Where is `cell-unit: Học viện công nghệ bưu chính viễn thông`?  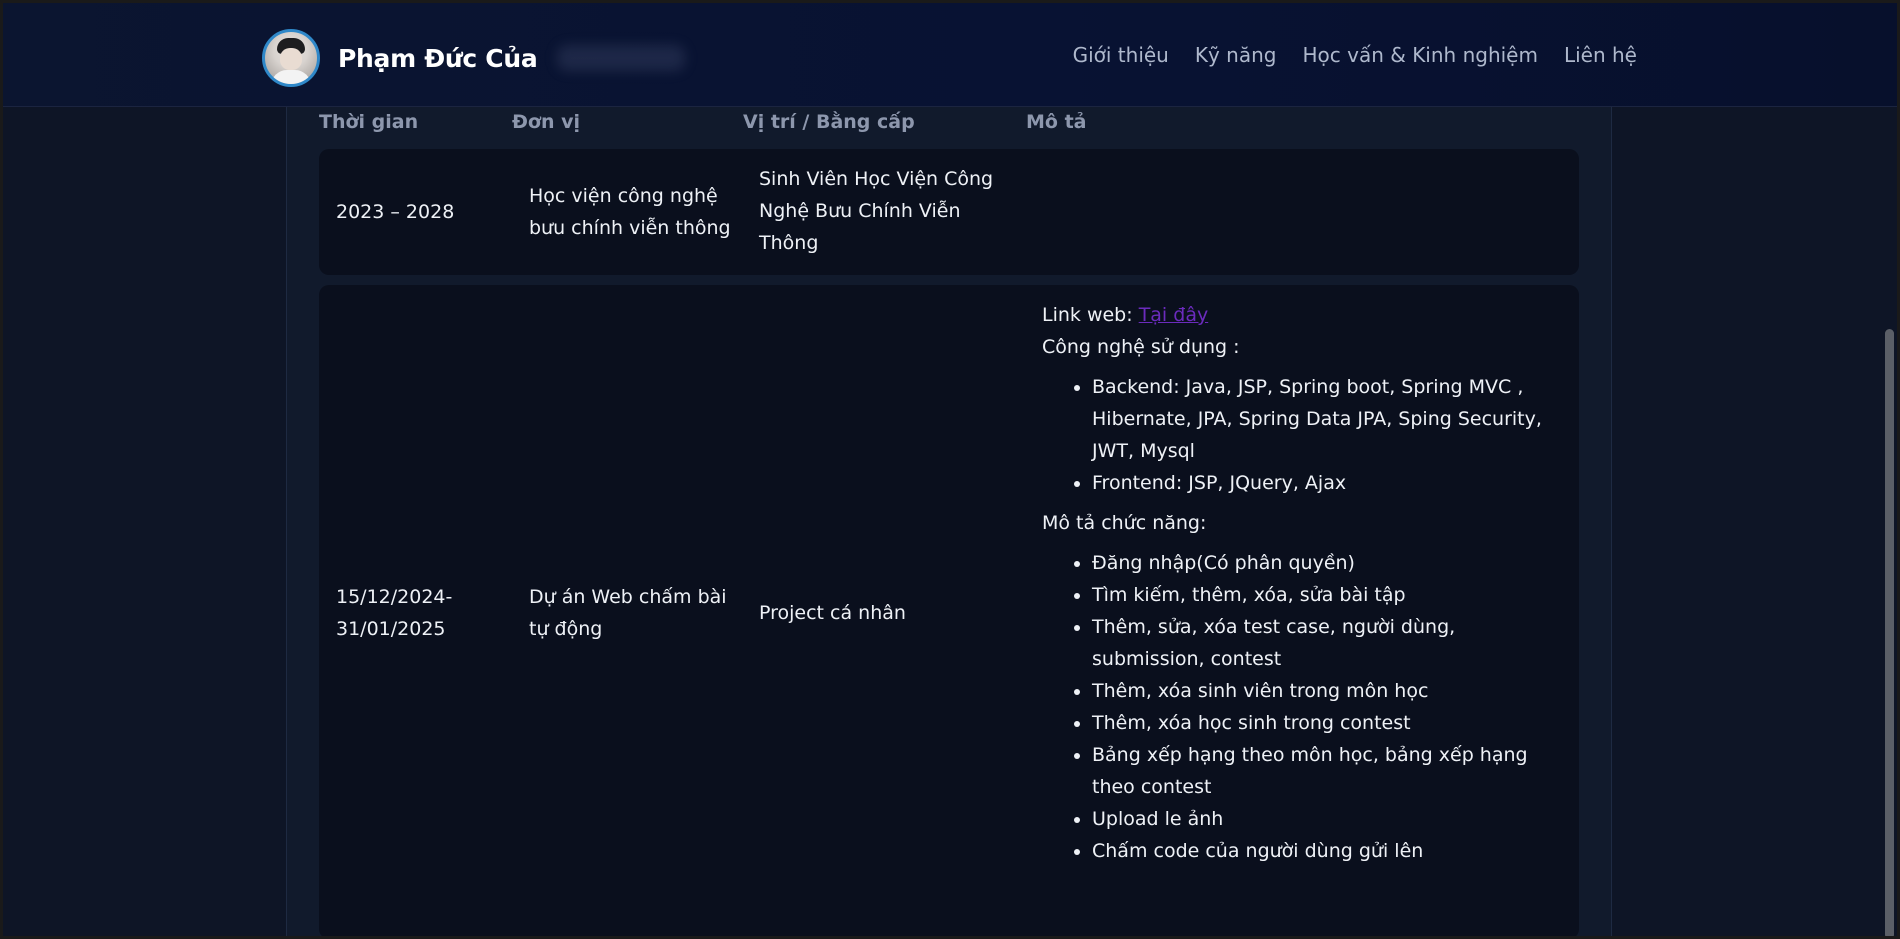
cell-unit: Học viện công nghệ bưu chính viễn thông is located at coordinates (630, 212).